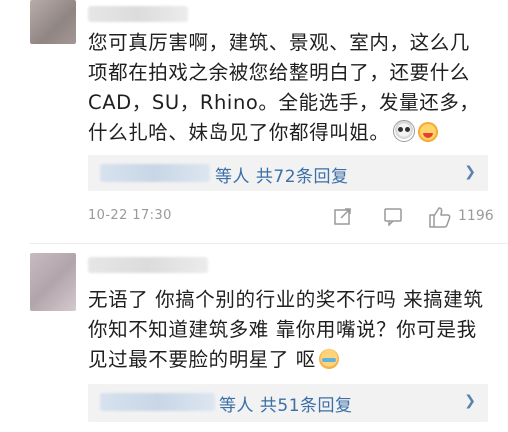 Image resolution: width=508 pixels, height=432 pixels. I want to click on timestamp: 10-22 17:30, so click(130, 215).